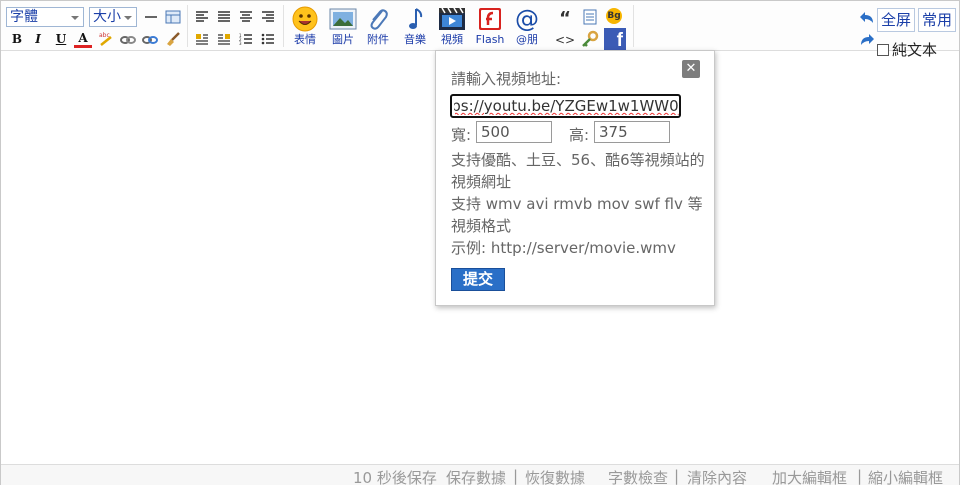 Image resolution: width=960 pixels, height=488 pixels. What do you see at coordinates (632, 132) in the screenshot?
I see `video-height-input` at bounding box center [632, 132].